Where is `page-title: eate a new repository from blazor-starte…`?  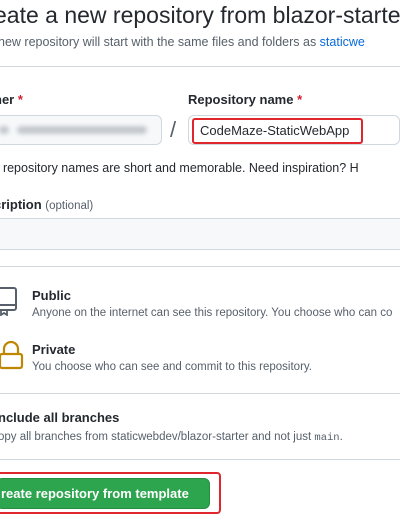
page-title: eate a new repository from blazor-starte… is located at coordinates (200, 15).